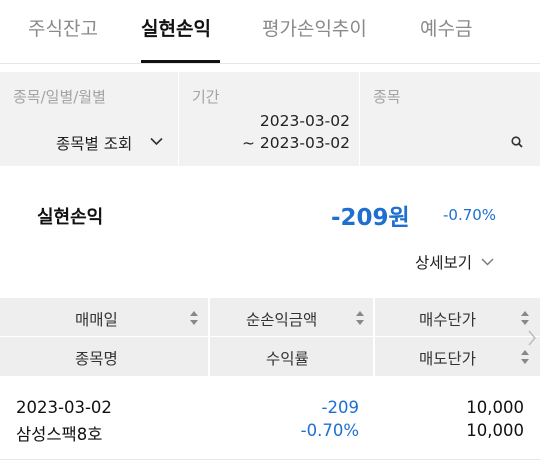 Image resolution: width=540 pixels, height=463 pixels. I want to click on header-return-rate: 수익률, so click(291, 356).